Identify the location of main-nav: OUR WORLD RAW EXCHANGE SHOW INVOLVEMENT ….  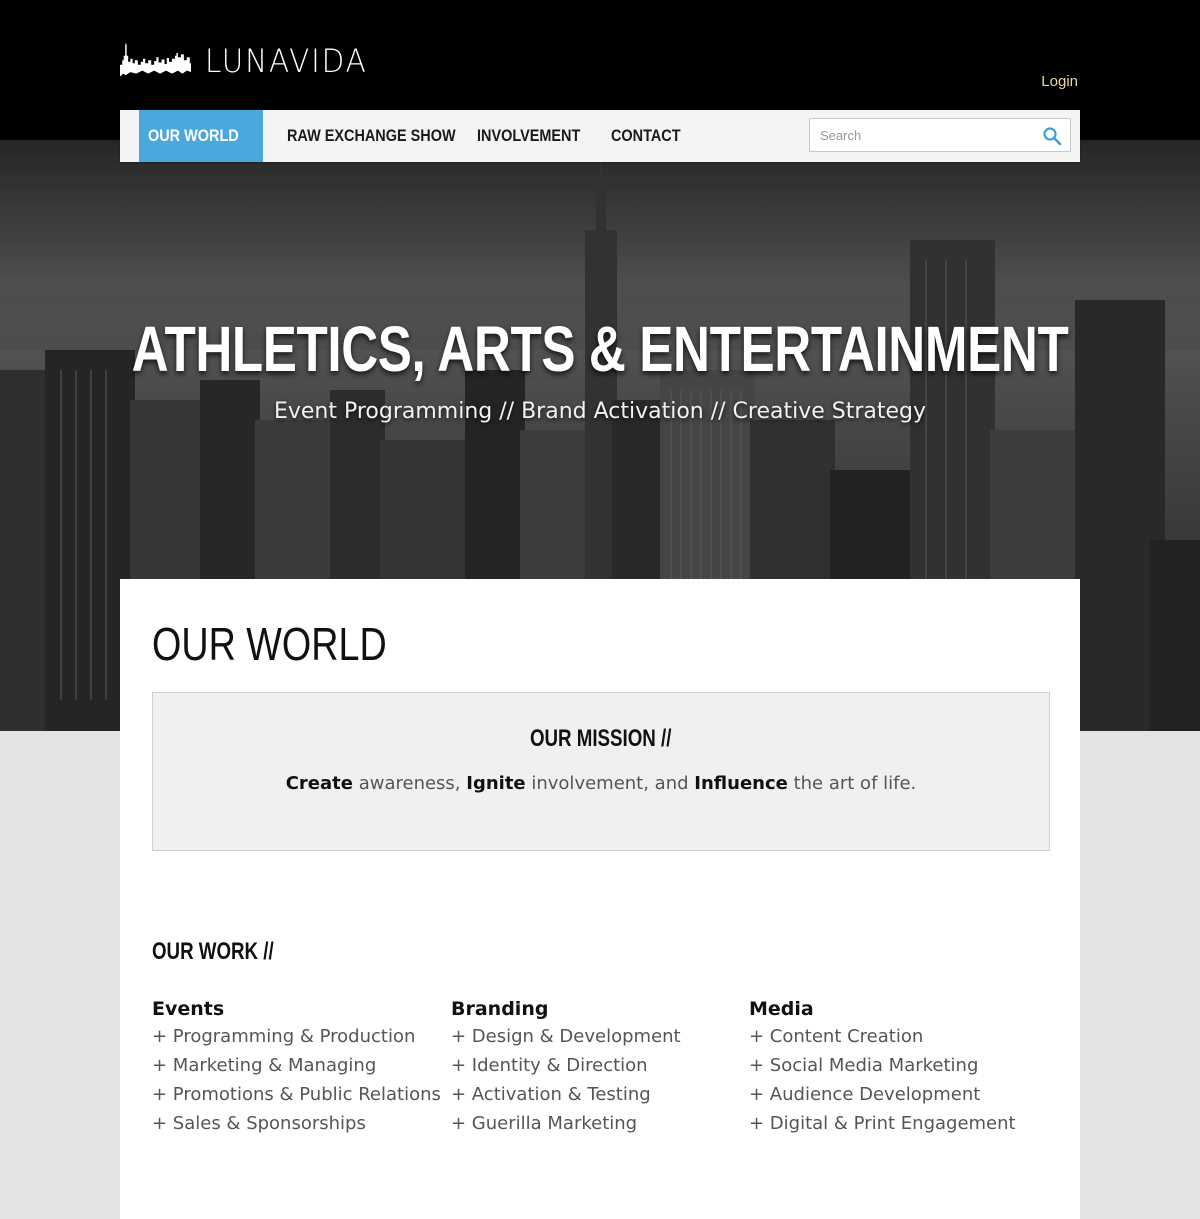
(600, 136).